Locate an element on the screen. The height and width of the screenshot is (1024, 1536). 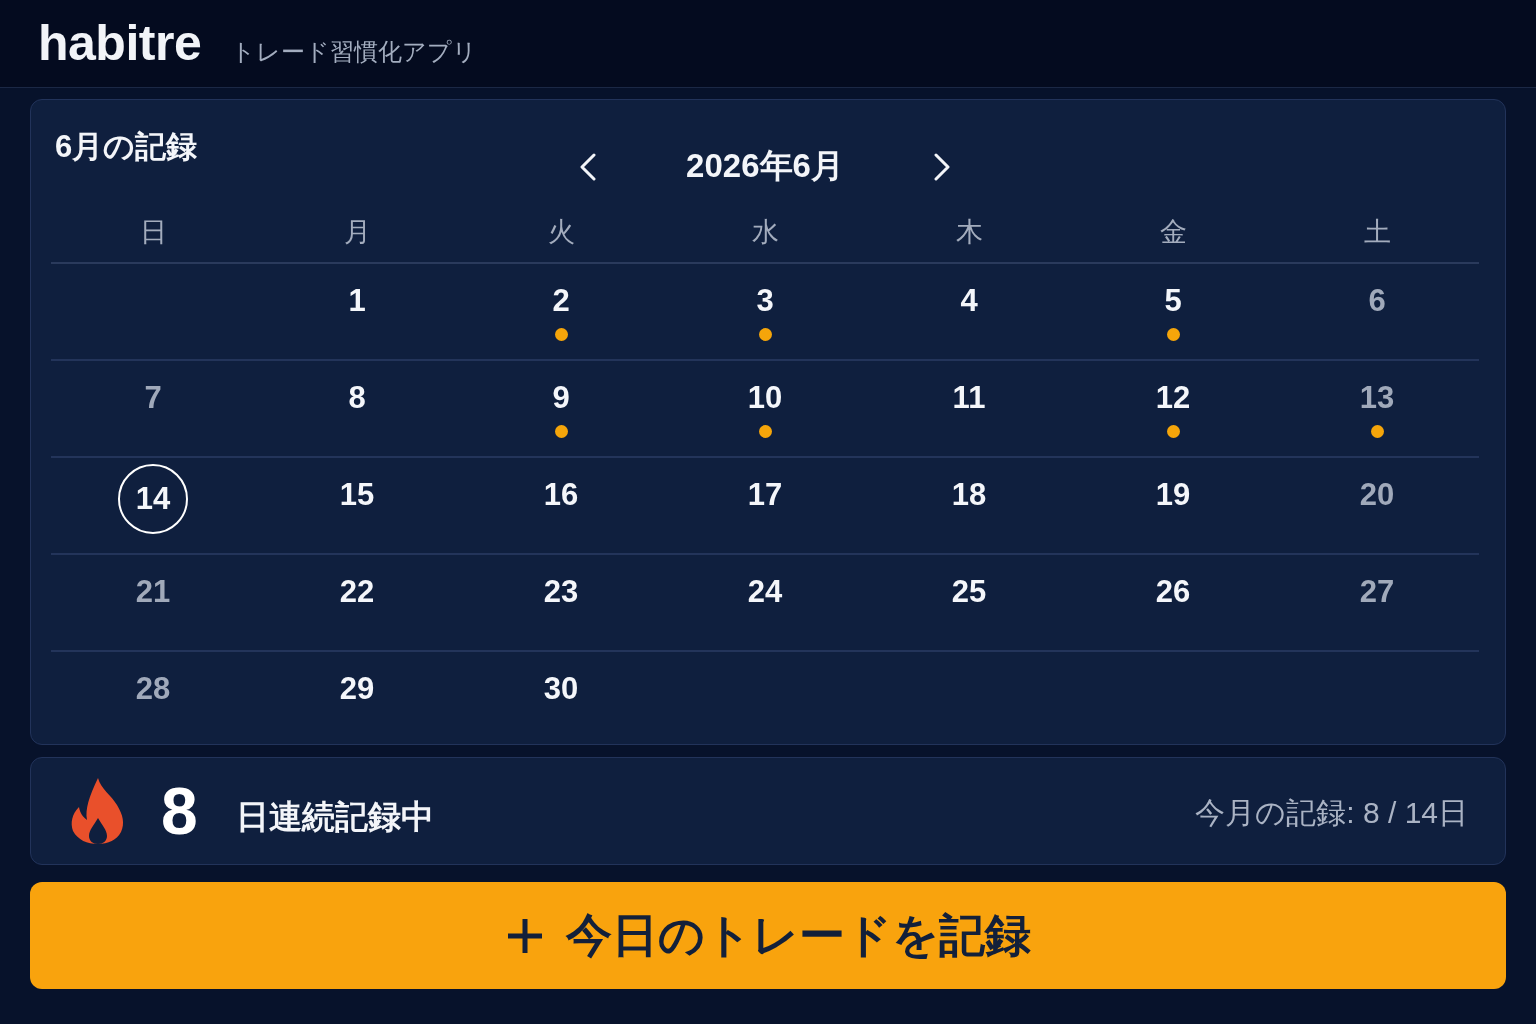
day-number: 16 is located at coordinates (561, 495).